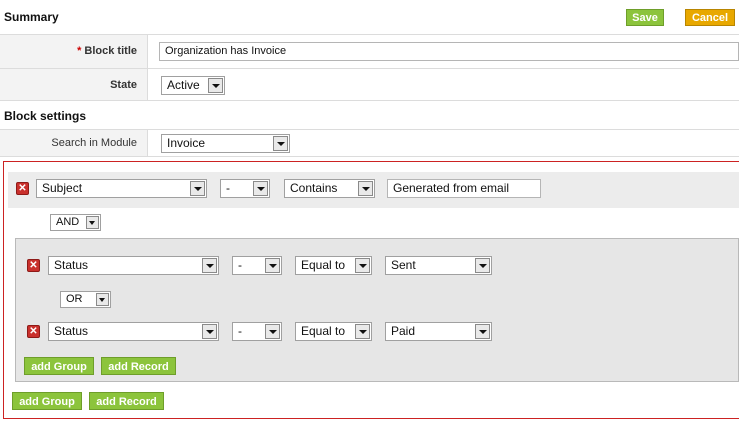 The width and height of the screenshot is (739, 435). Describe the element at coordinates (68, 222) in the screenshot. I see `join-select-value: AND` at that location.